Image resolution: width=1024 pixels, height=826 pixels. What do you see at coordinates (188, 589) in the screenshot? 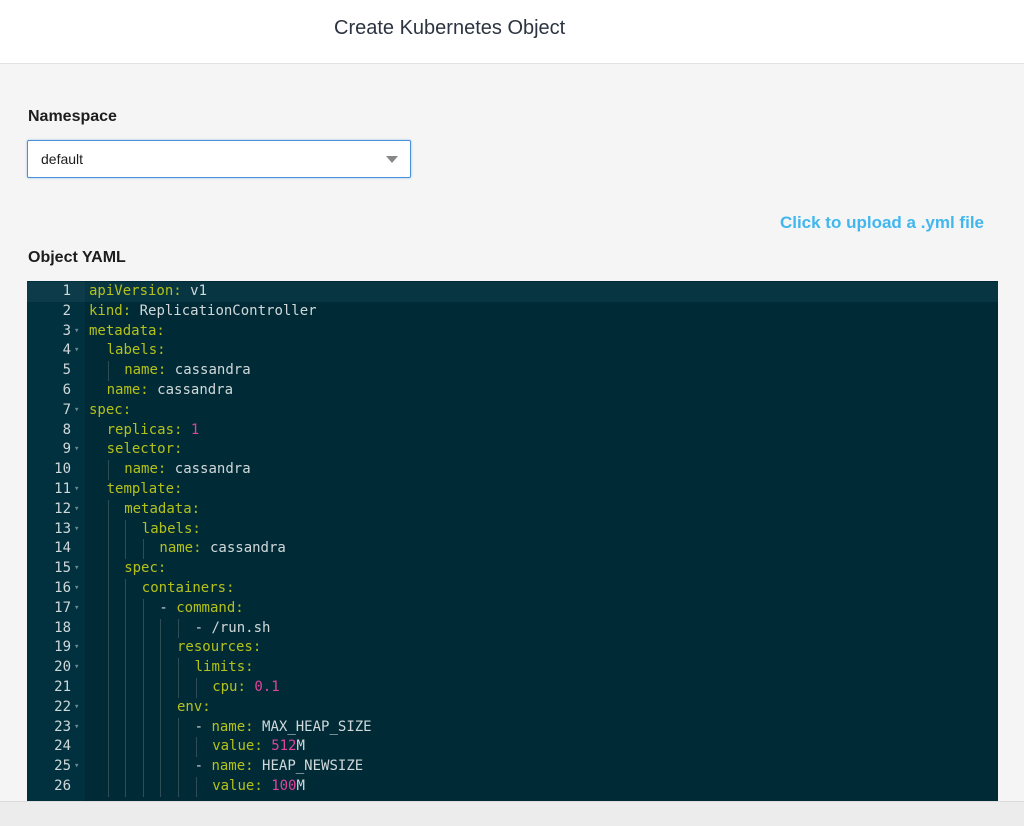
I see `code-text: containers:` at bounding box center [188, 589].